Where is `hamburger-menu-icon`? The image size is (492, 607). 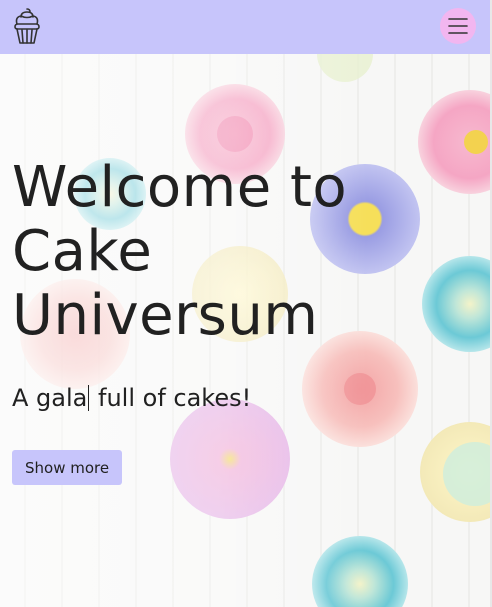
hamburger-menu-icon is located at coordinates (458, 26).